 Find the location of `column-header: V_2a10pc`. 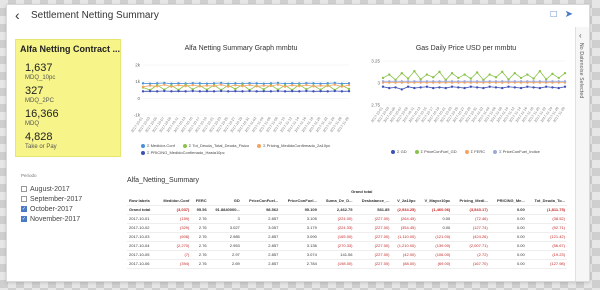

column-header: V_2a10pc is located at coordinates (404, 201).